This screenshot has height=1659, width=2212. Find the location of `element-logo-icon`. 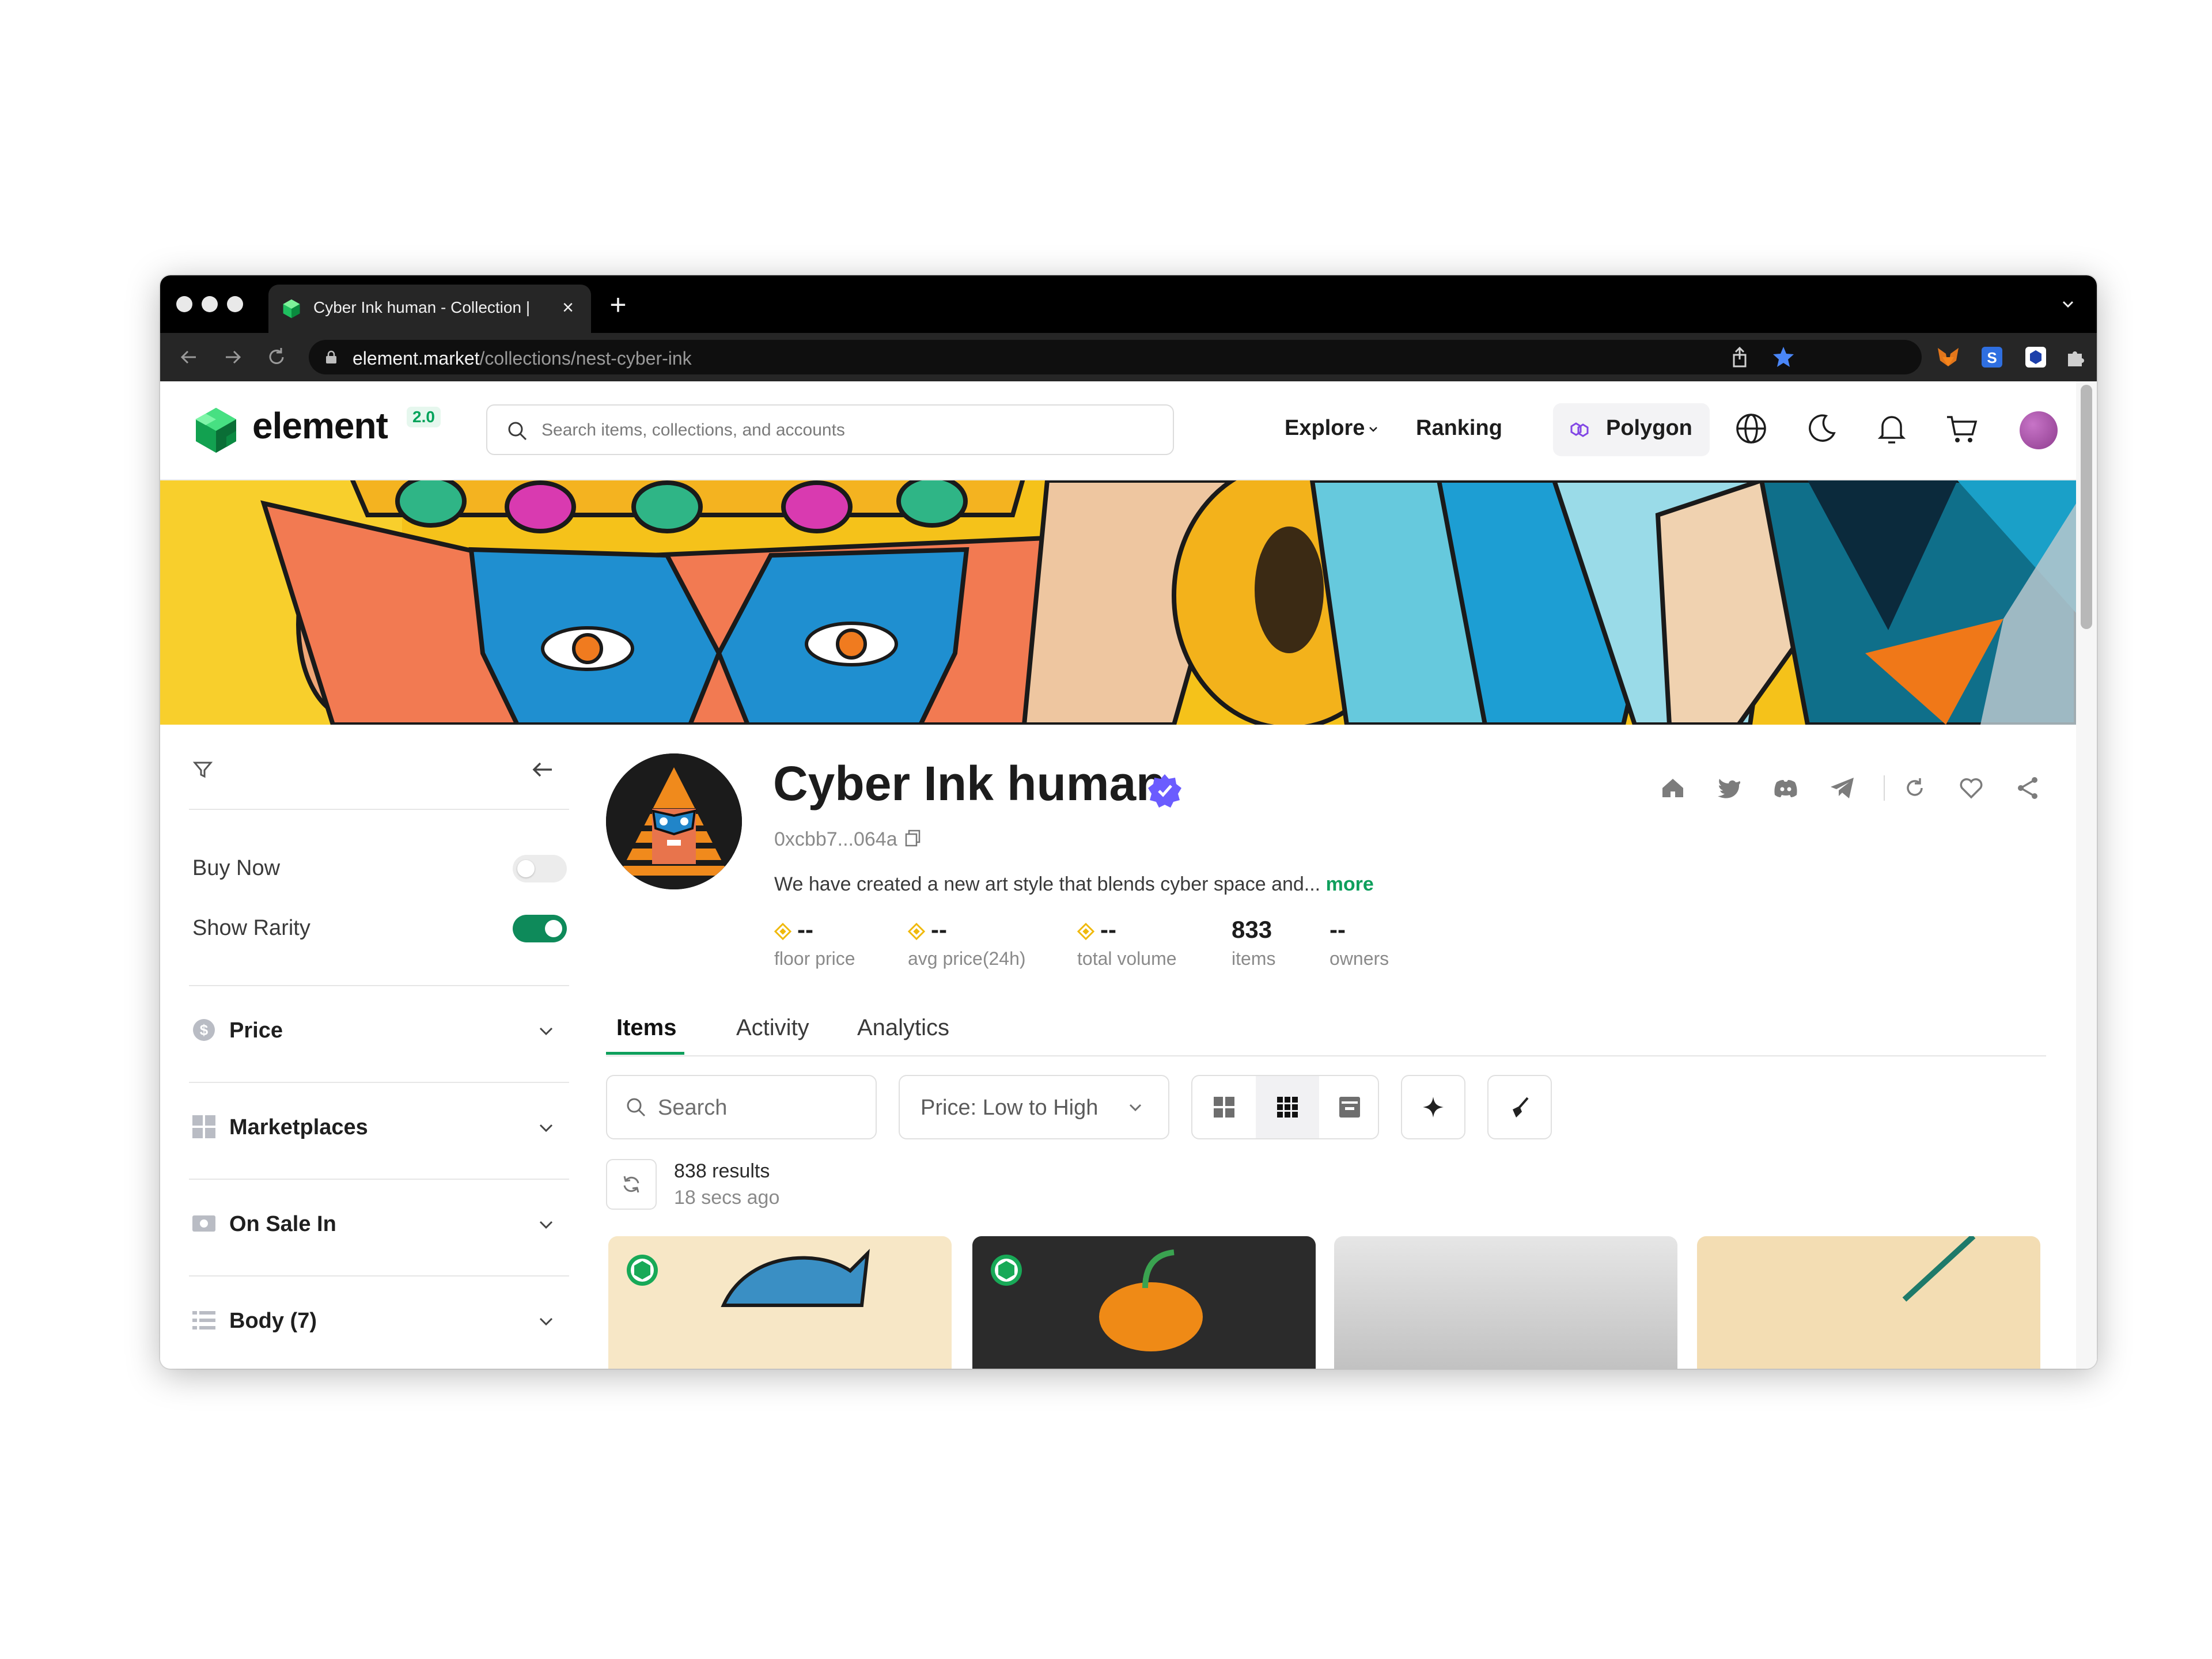

element-logo-icon is located at coordinates (216, 430).